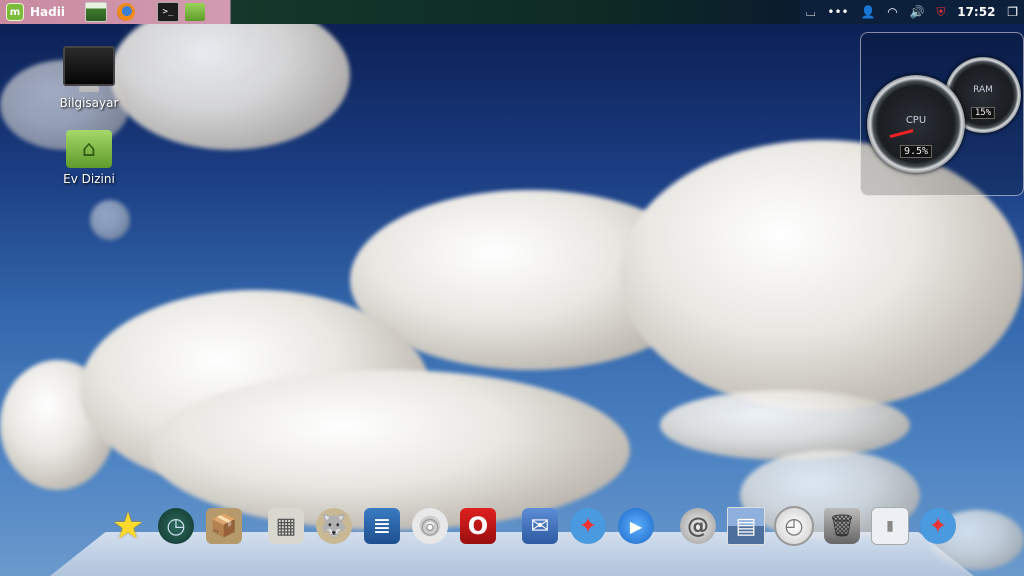 This screenshot has width=1024, height=576. What do you see at coordinates (89, 149) in the screenshot?
I see `home-folder-icon: ⌂` at bounding box center [89, 149].